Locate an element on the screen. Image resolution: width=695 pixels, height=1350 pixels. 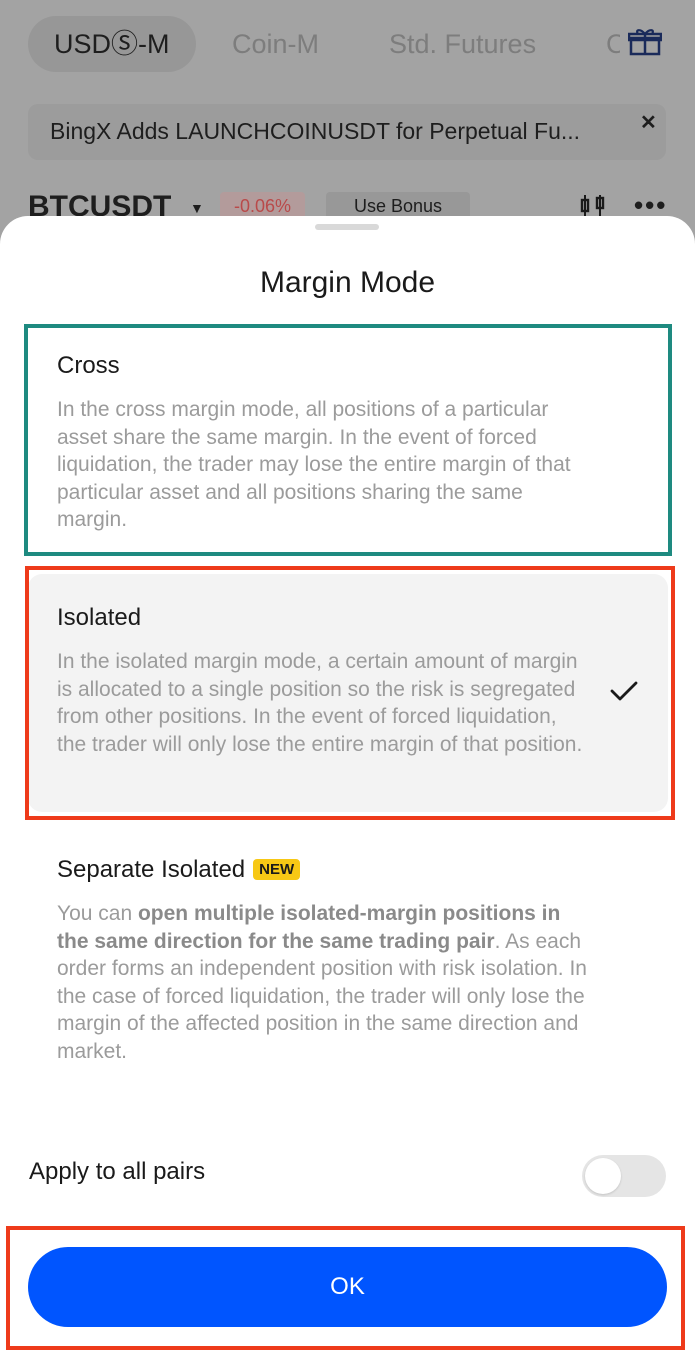
drag-handle is located at coordinates (347, 227).